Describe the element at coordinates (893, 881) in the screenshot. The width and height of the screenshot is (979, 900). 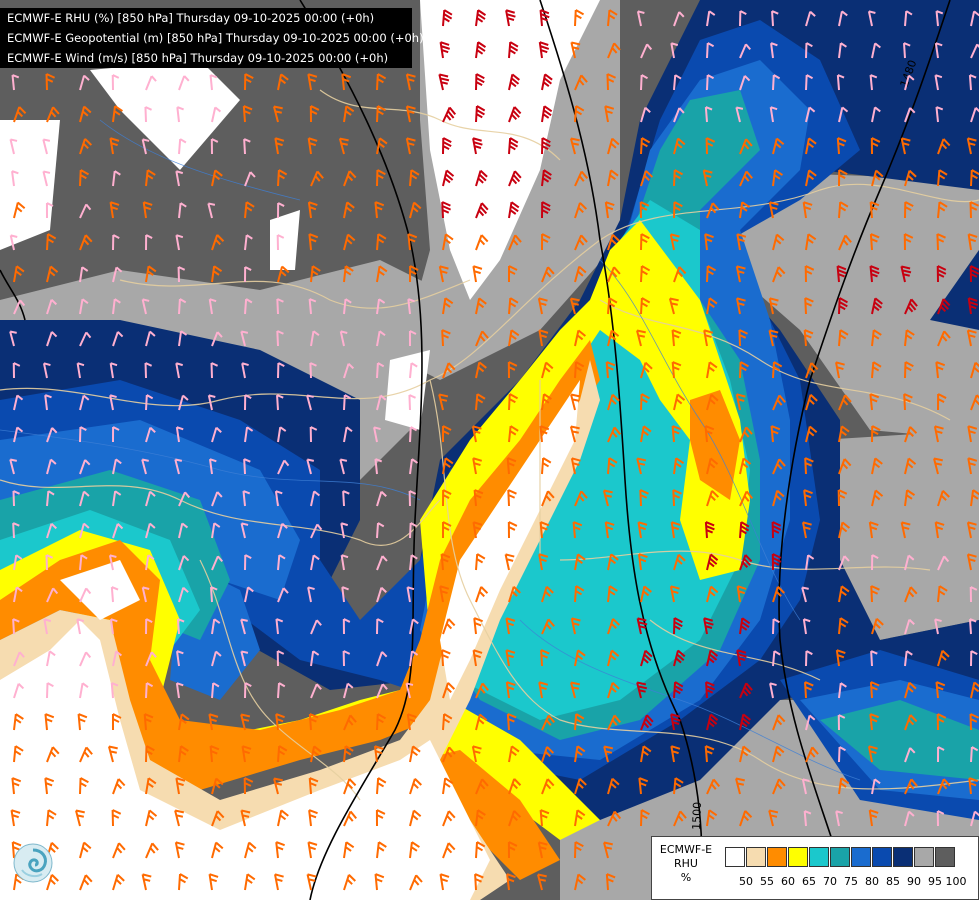
I see `legend-tick-label: 85` at that location.